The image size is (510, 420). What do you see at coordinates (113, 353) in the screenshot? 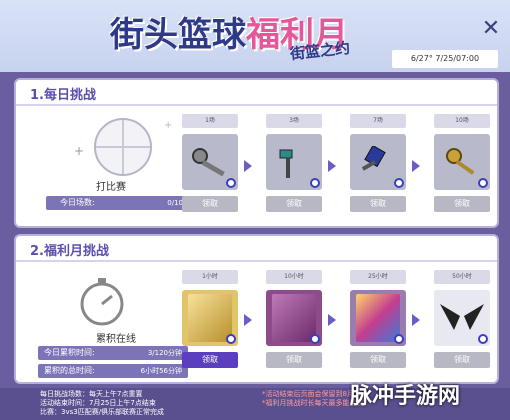
I see `progress-bar: 今日累积时间: 3/120分钟` at bounding box center [113, 353].